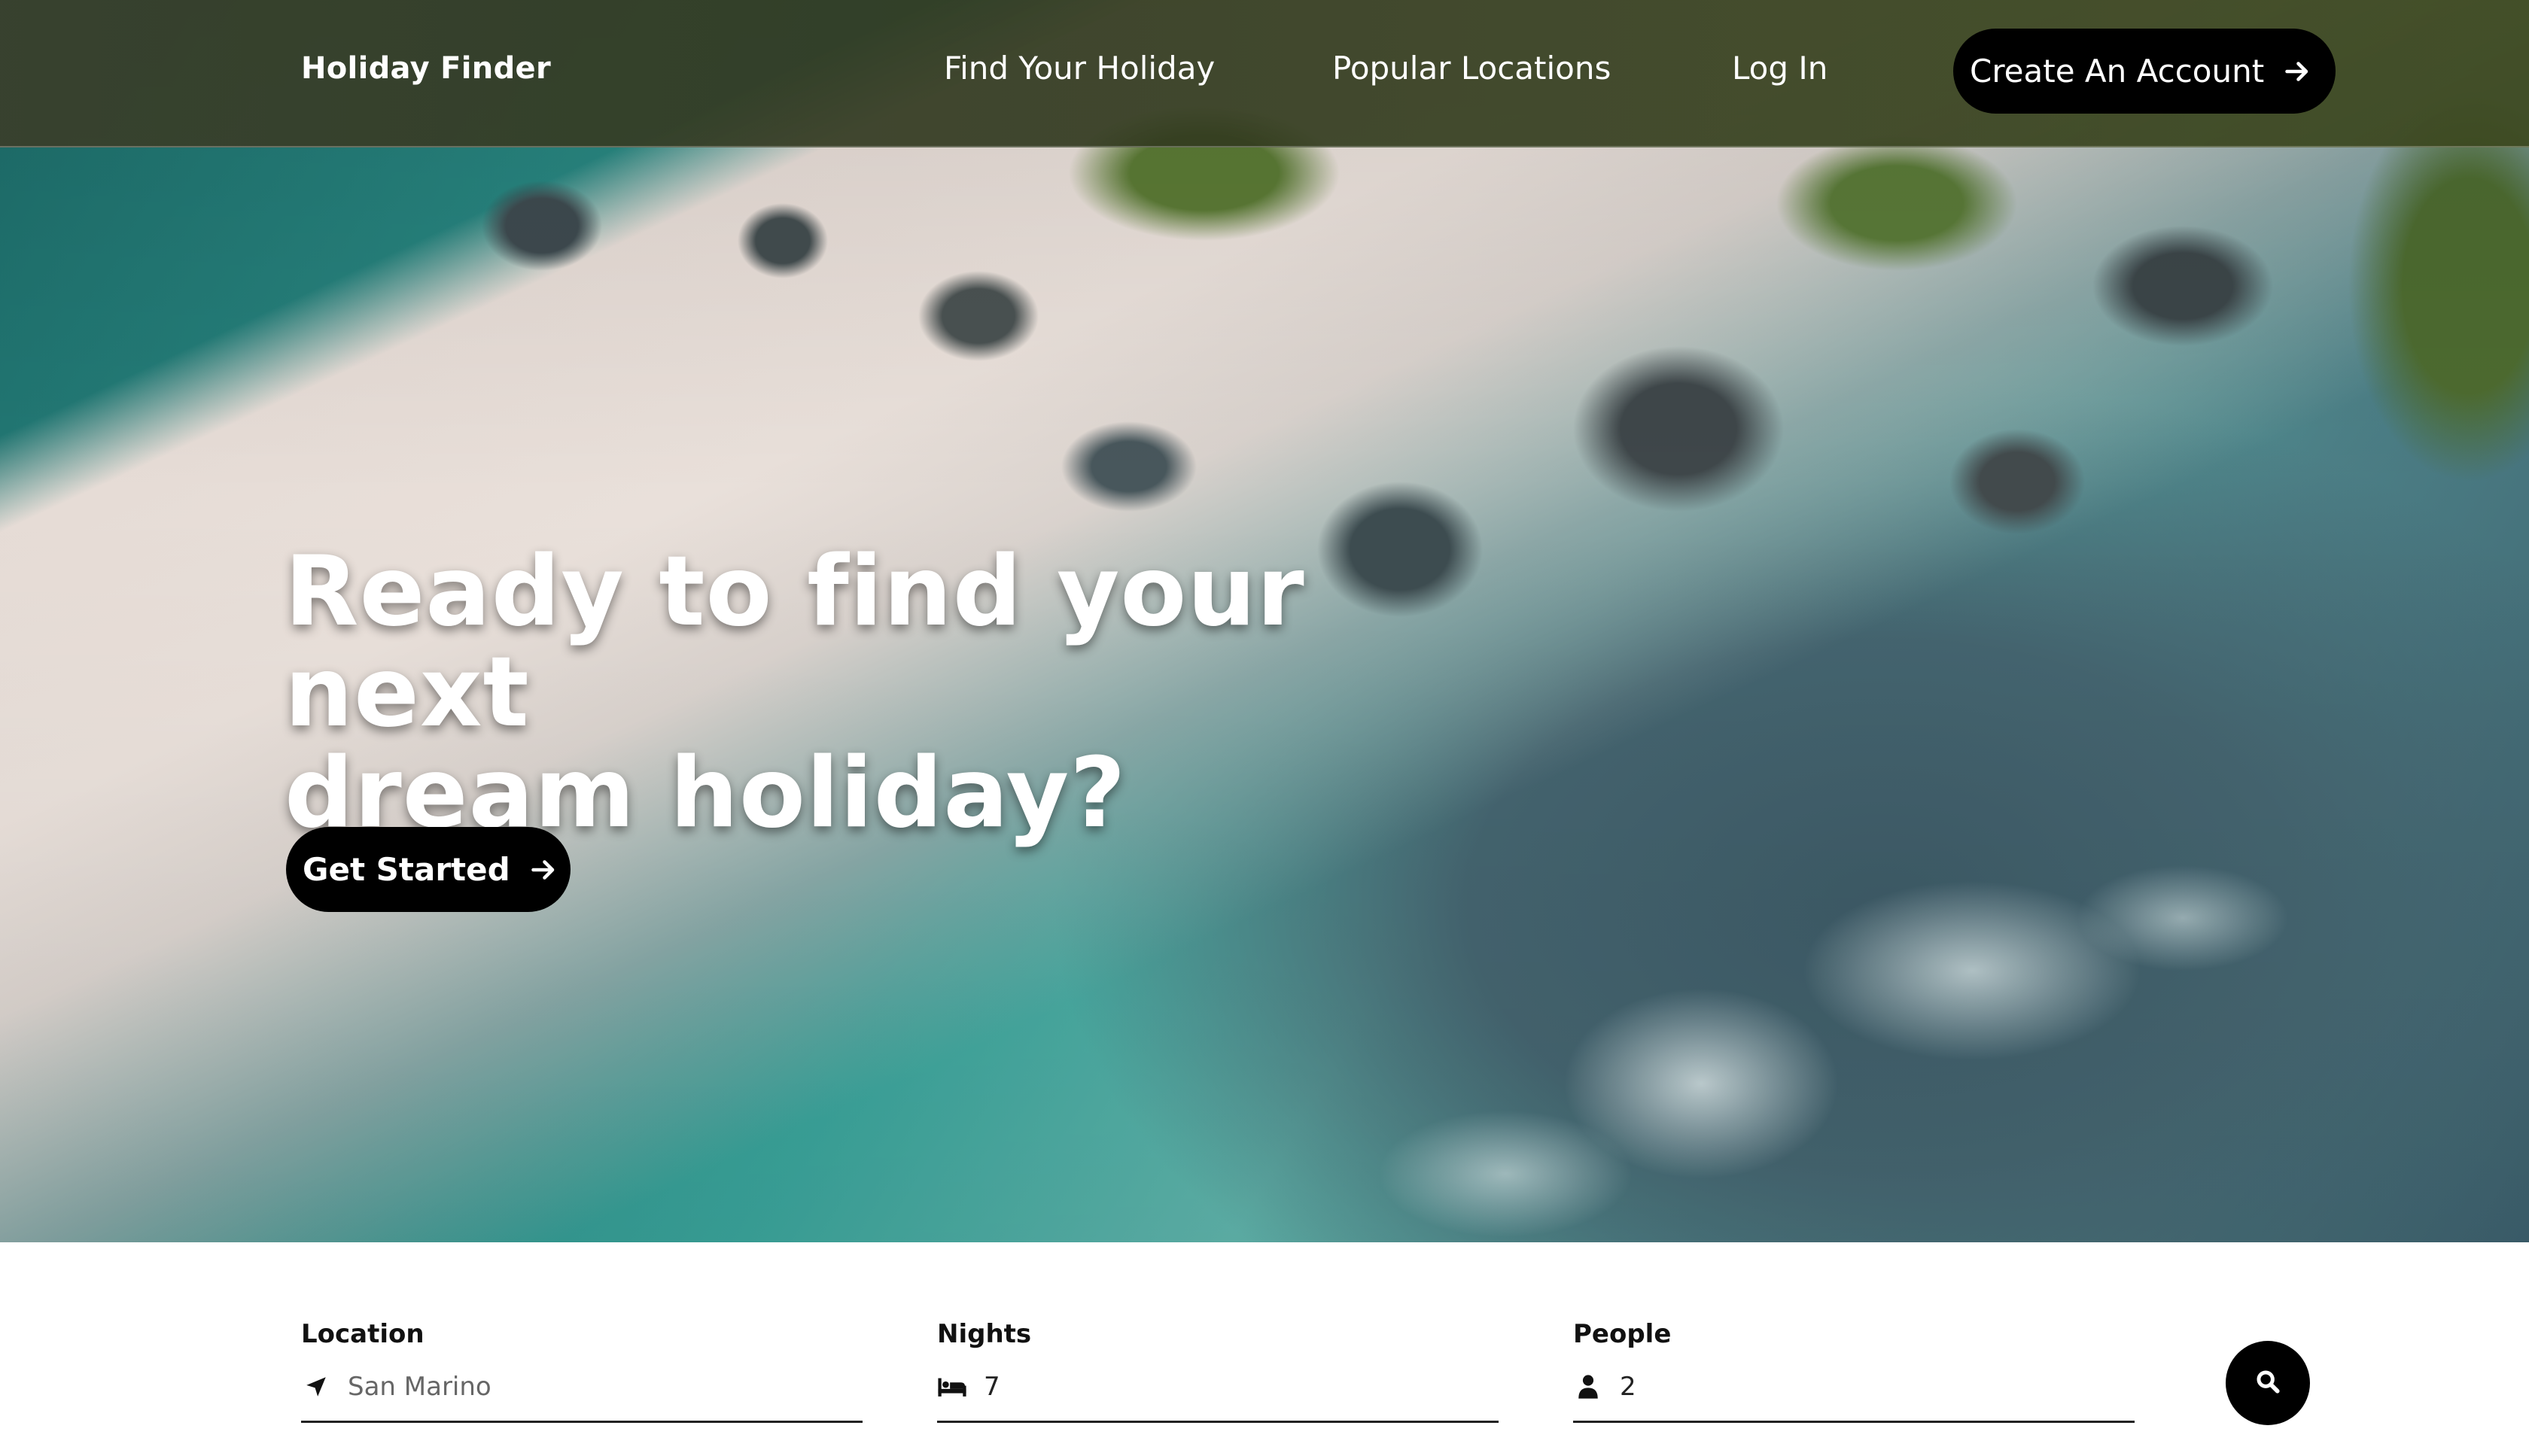 This screenshot has height=1456, width=2529. Describe the element at coordinates (419, 1387) in the screenshot. I see `location-placeholder: San Marino` at that location.